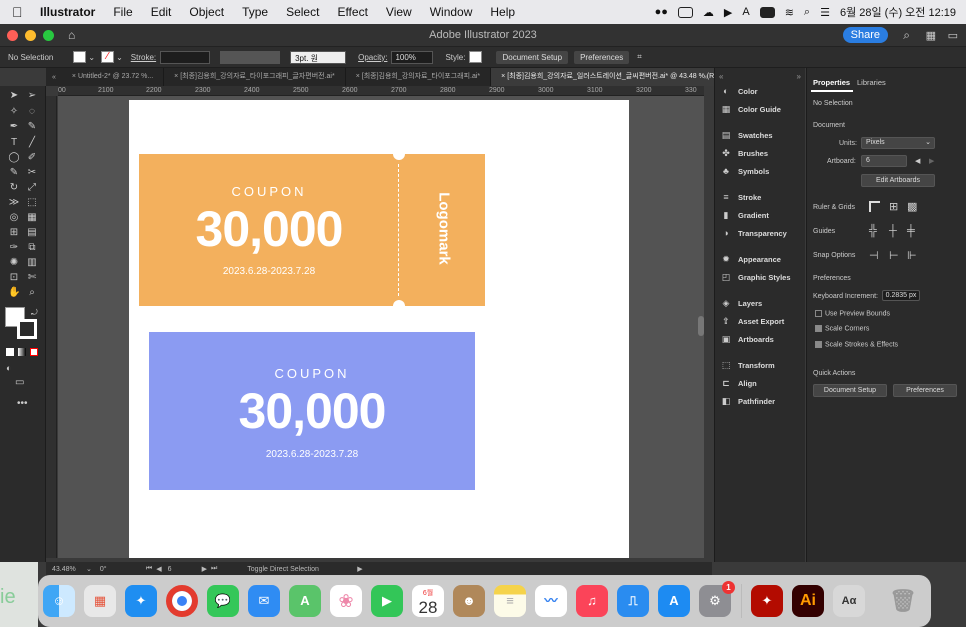  Describe the element at coordinates (302, 12) in the screenshot. I see `menu-select: Select` at that location.